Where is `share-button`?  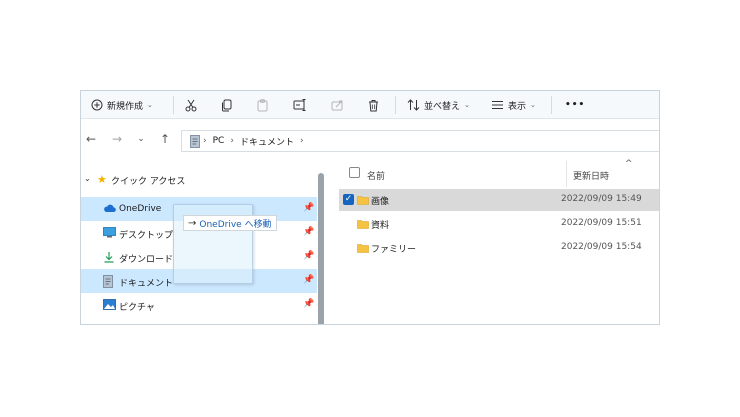 share-button is located at coordinates (337, 105).